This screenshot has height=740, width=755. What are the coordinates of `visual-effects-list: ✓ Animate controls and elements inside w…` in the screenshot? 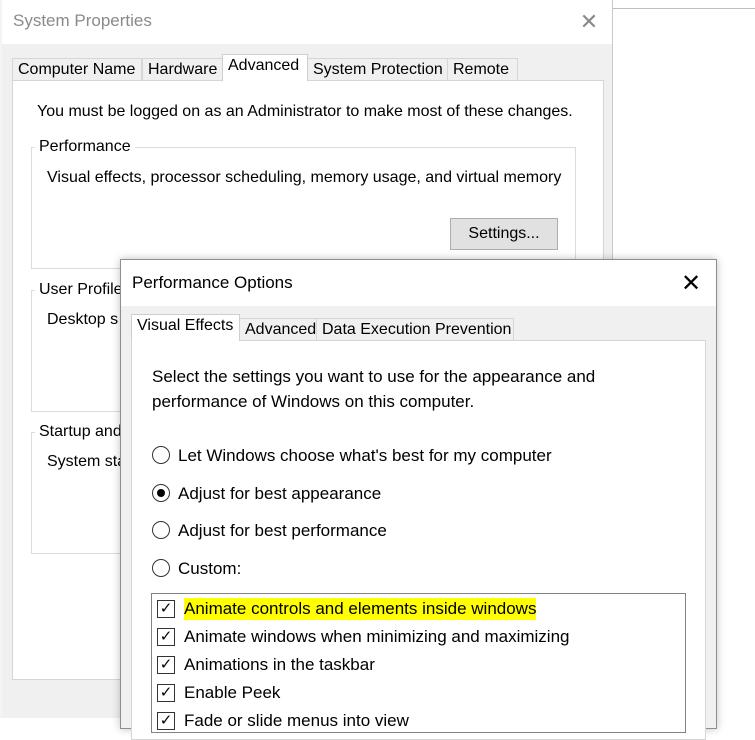 It's located at (418, 663).